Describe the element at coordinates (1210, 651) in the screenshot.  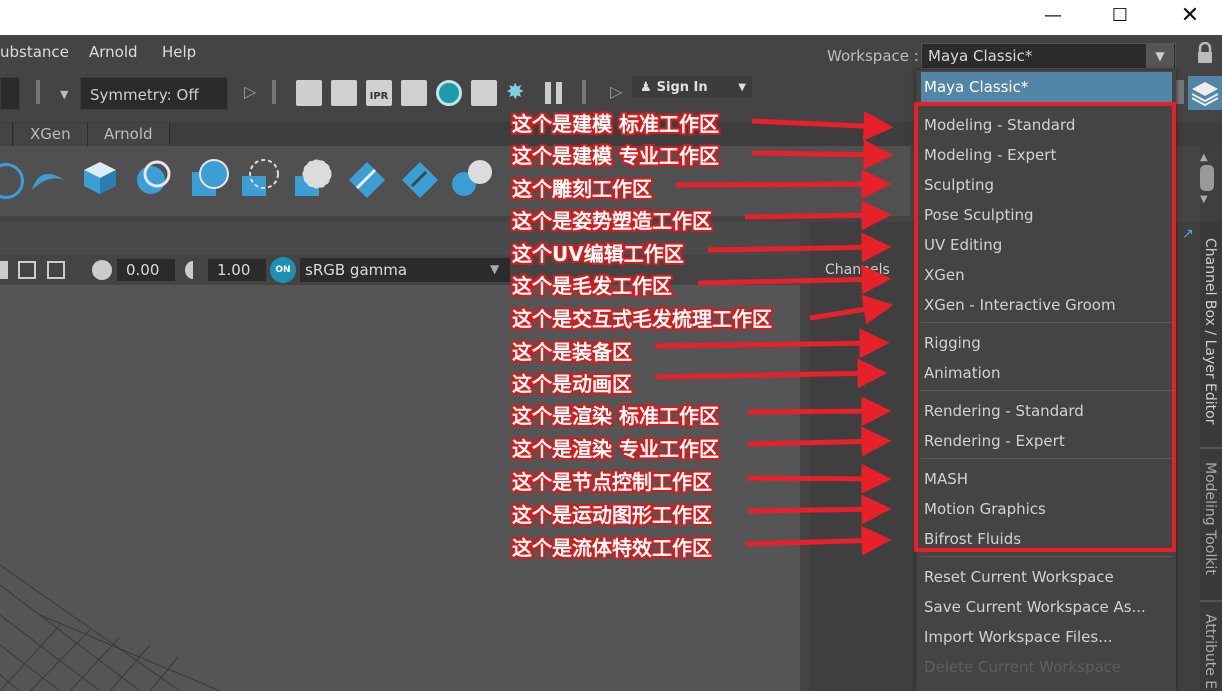
I see `tab-attribute-editor: Attribute E` at that location.